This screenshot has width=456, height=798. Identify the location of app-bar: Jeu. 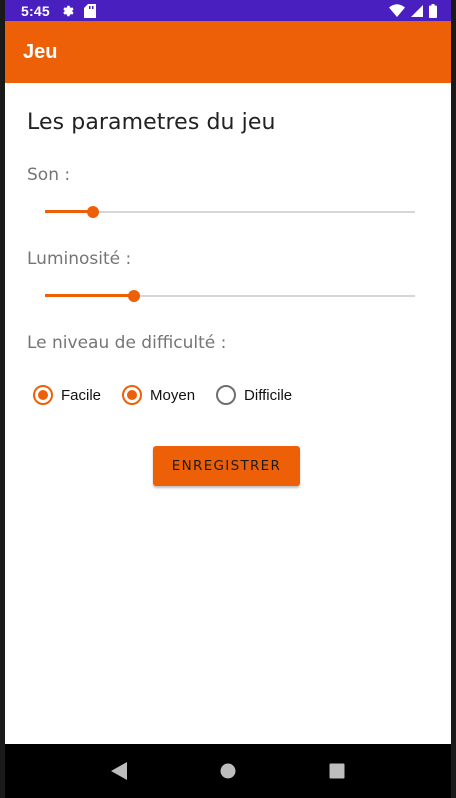
(228, 52).